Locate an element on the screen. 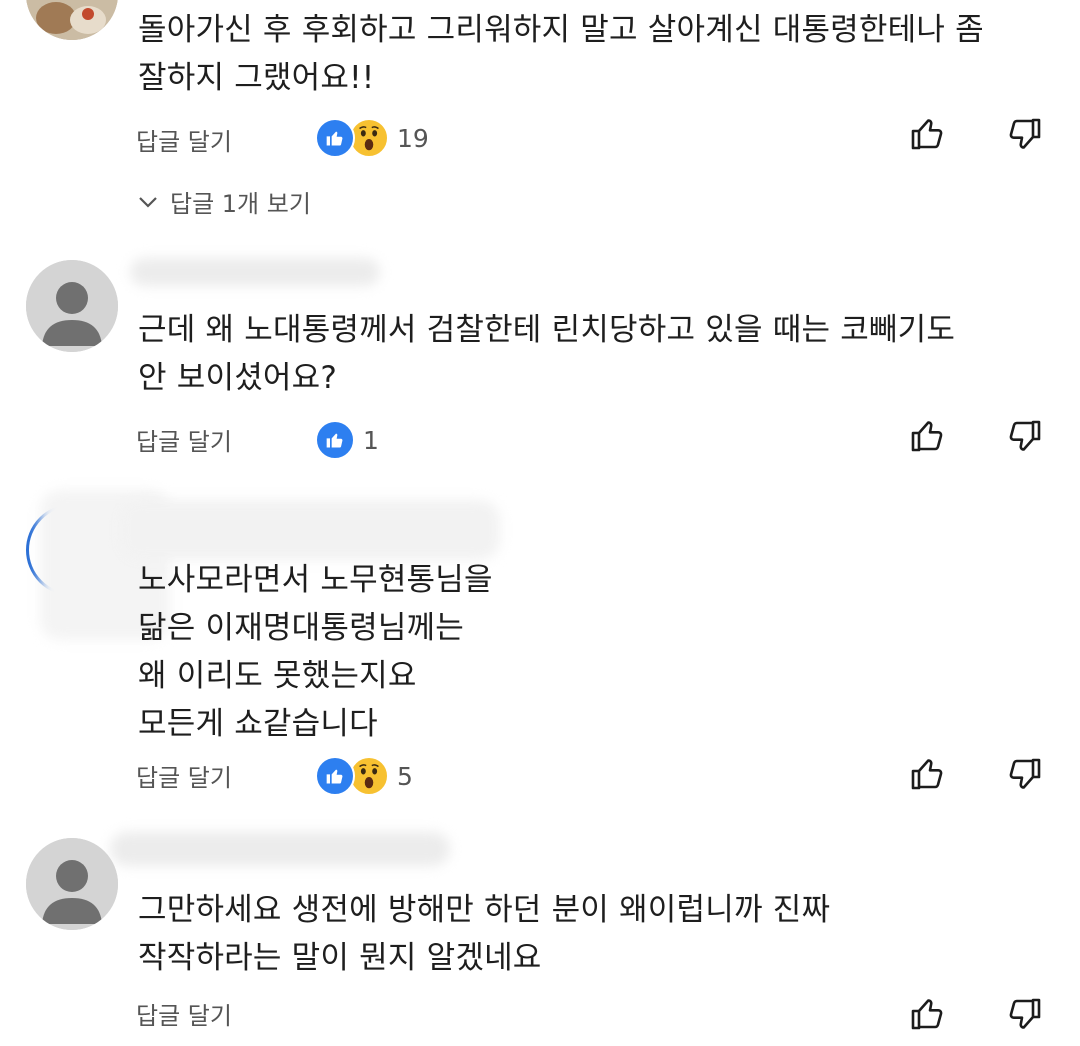 This screenshot has height=1046, width=1080. reaction-summary: 19 is located at coordinates (372, 138).